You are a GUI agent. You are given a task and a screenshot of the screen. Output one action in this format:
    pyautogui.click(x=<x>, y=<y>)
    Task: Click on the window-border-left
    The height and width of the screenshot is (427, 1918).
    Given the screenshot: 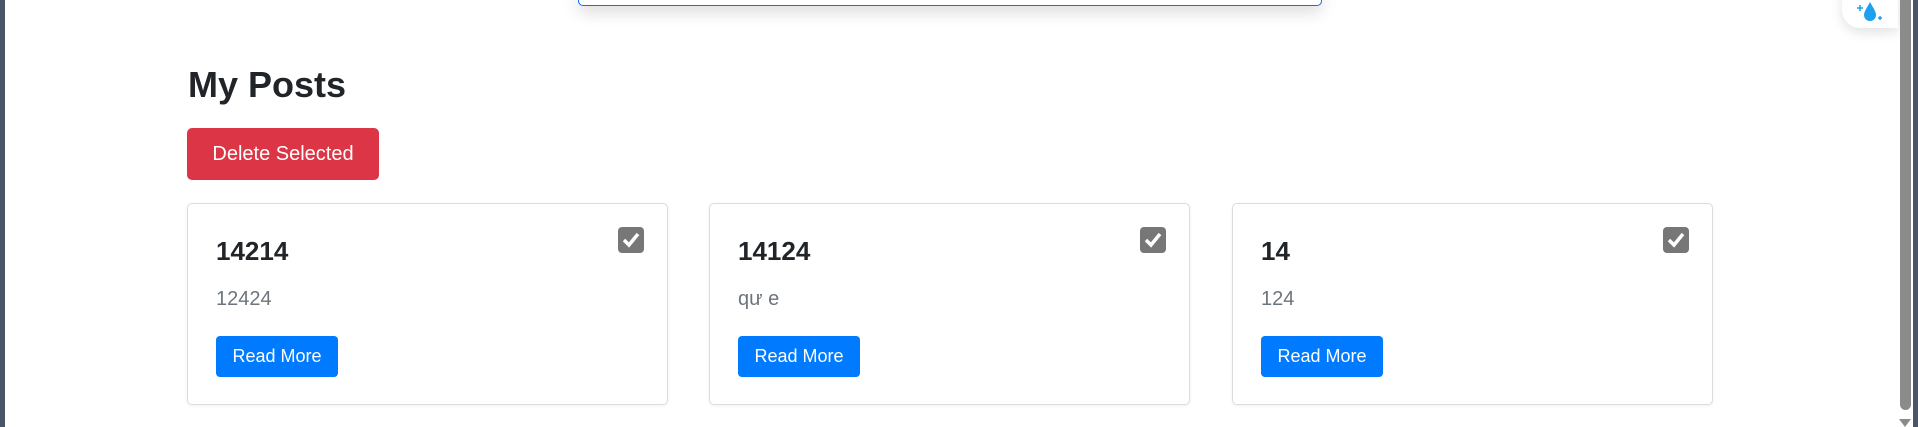 What is the action you would take?
    pyautogui.click(x=2, y=213)
    